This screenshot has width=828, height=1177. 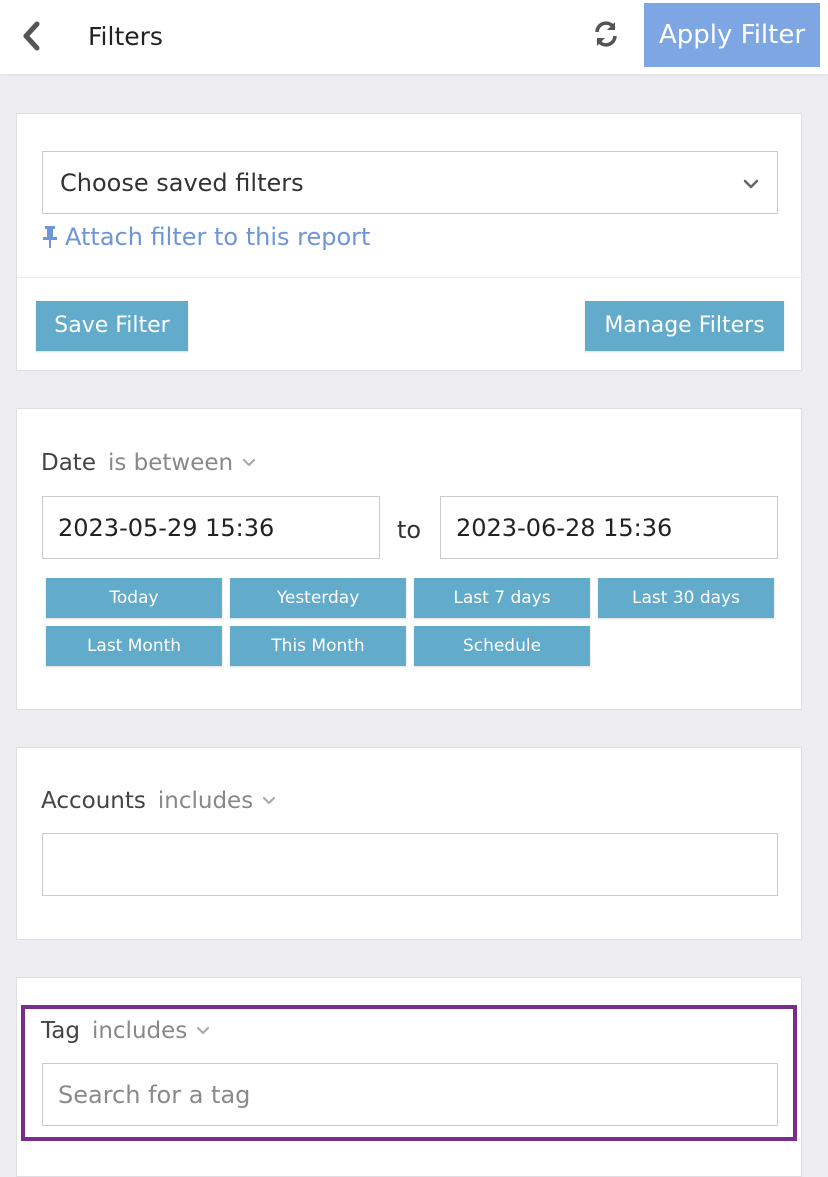 What do you see at coordinates (134, 646) in the screenshot?
I see `preset-last-month-button: Last Month` at bounding box center [134, 646].